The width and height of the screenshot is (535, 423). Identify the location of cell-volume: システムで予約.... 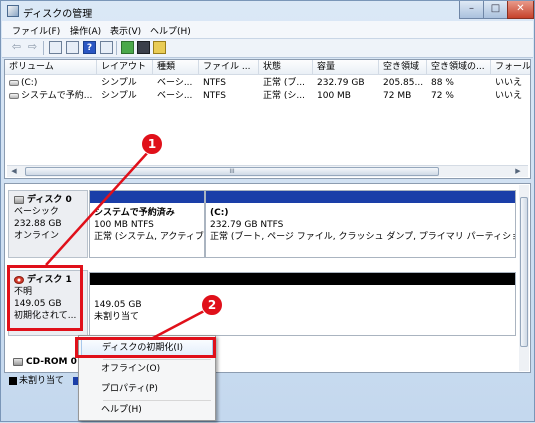
(51, 96).